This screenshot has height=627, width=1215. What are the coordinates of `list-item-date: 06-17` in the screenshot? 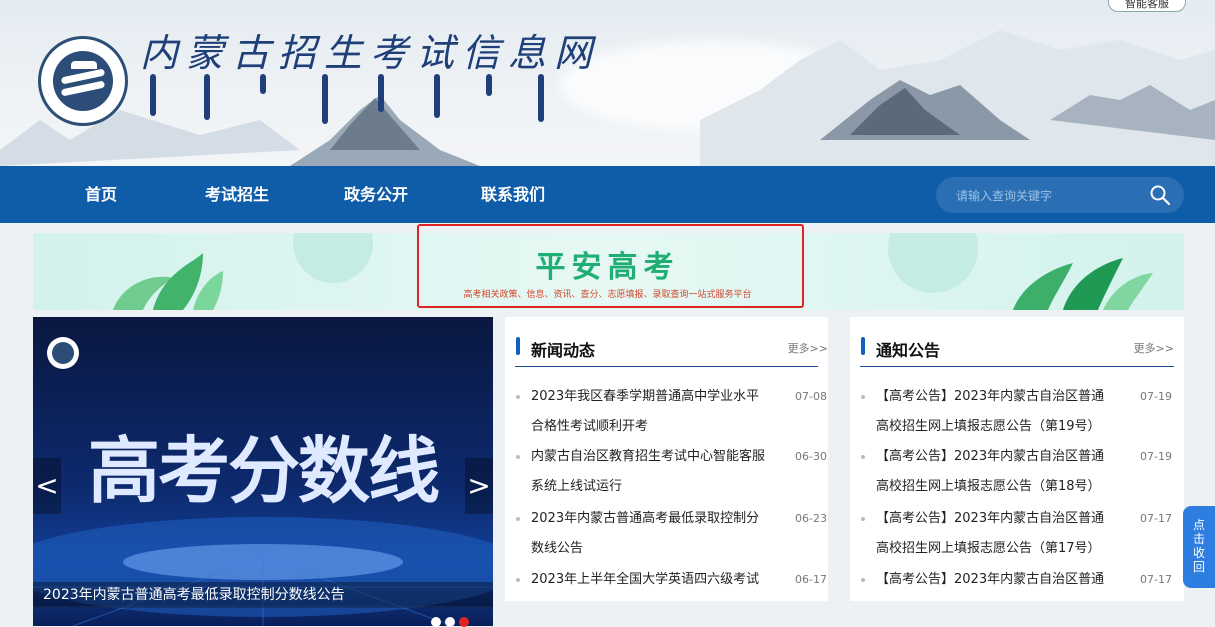 It's located at (811, 579).